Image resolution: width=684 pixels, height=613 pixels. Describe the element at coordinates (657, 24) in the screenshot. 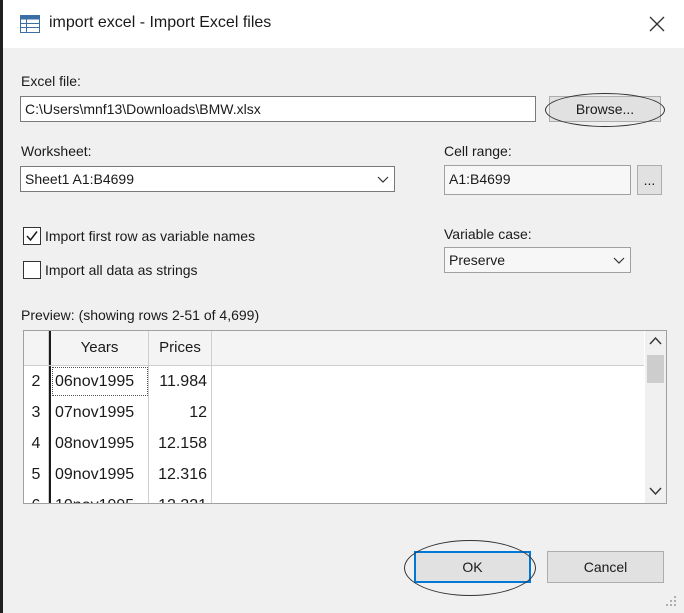

I see `close-icon` at that location.